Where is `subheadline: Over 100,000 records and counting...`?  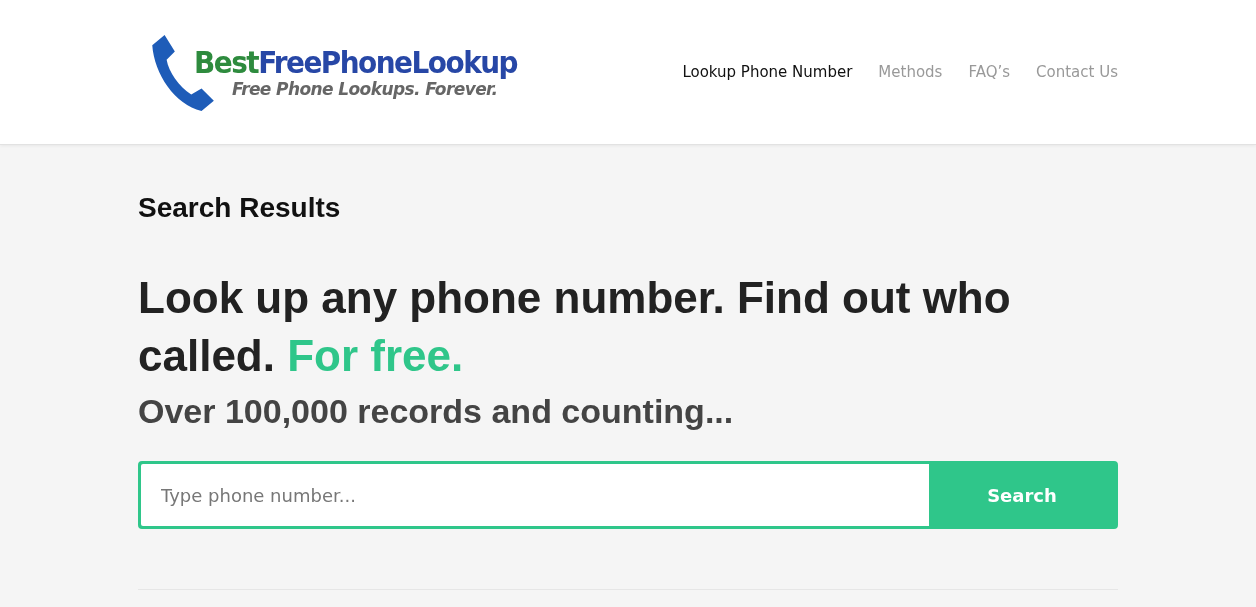 subheadline: Over 100,000 records and counting... is located at coordinates (436, 411).